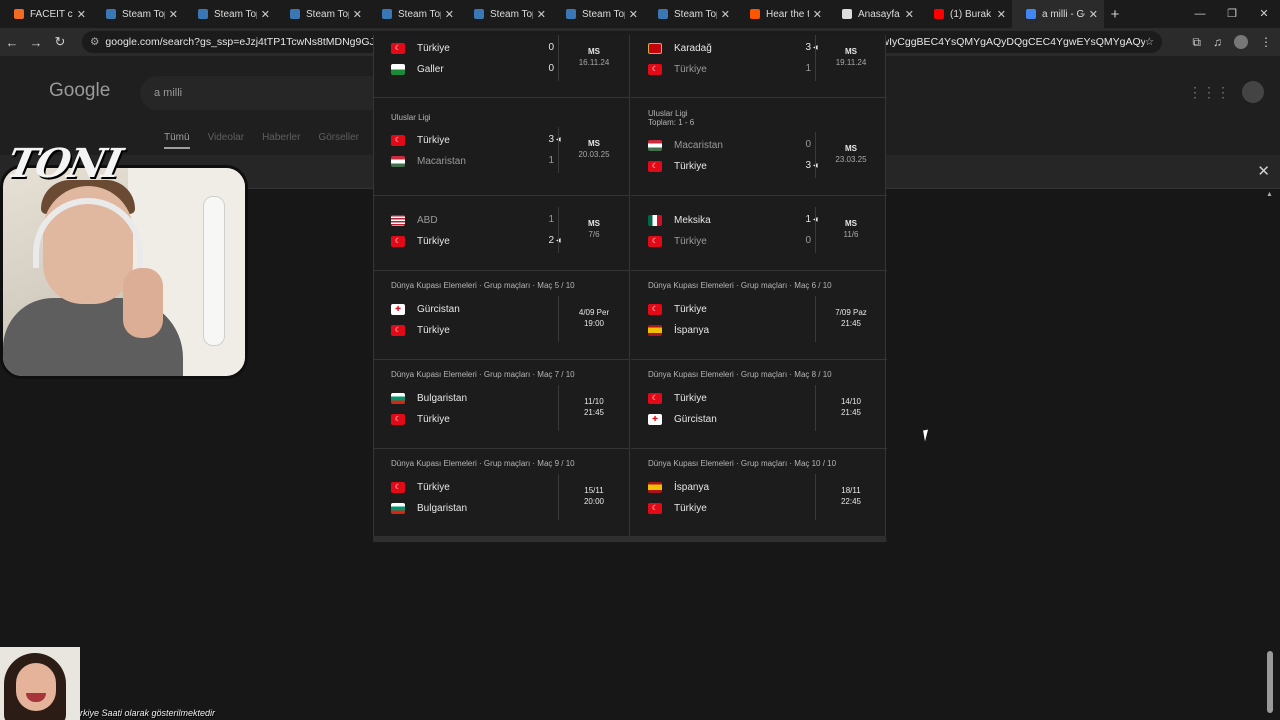 This screenshot has height=720, width=1280. Describe the element at coordinates (338, 140) in the screenshot. I see `search-tab: Görseller` at that location.